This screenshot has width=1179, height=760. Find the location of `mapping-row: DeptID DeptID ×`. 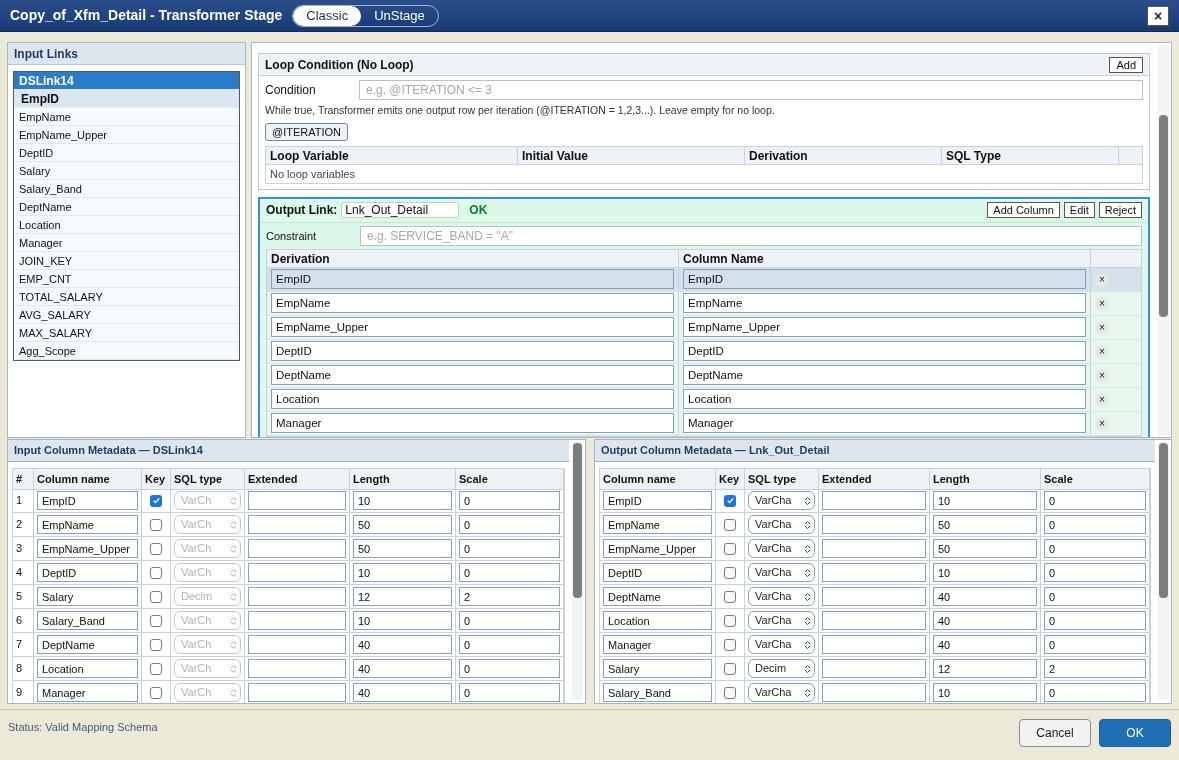

mapping-row: DeptID DeptID × is located at coordinates (704, 351).